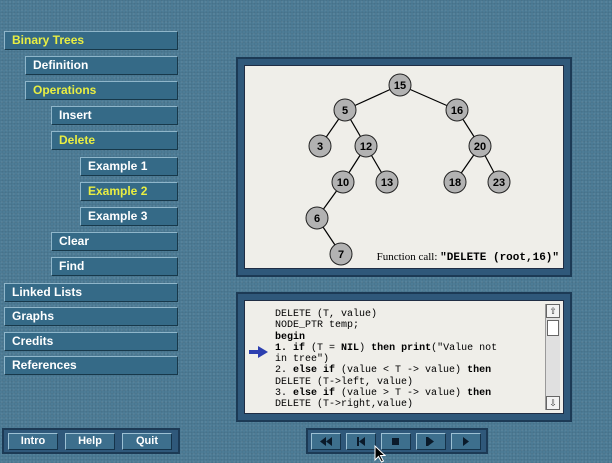 The image size is (612, 463). What do you see at coordinates (290, 337) in the screenshot?
I see `code-line: begin` at bounding box center [290, 337].